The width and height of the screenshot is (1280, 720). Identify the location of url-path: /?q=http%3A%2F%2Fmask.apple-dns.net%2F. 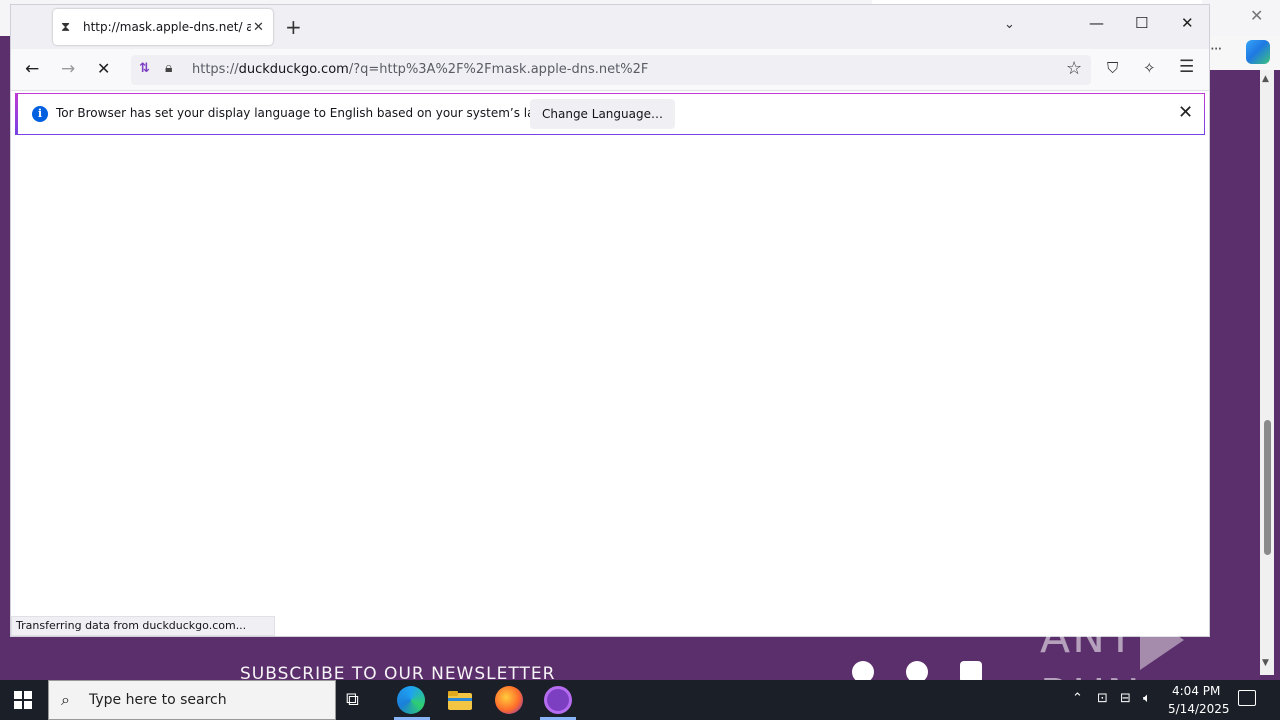
(498, 69).